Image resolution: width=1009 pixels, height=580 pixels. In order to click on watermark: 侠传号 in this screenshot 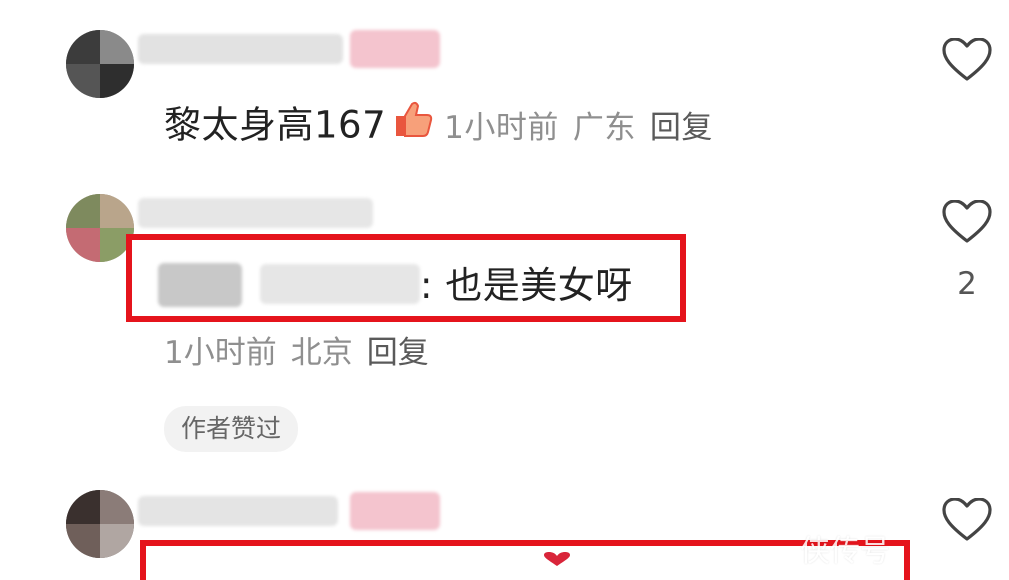, I will do `click(845, 551)`.